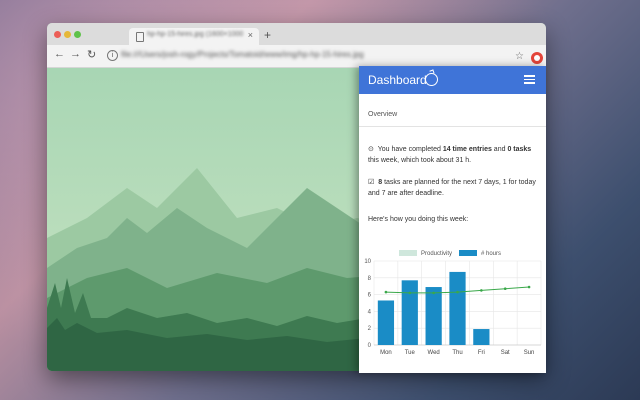 The width and height of the screenshot is (640, 400). Describe the element at coordinates (457, 292) in the screenshot. I see `productivity-point-thu` at that location.